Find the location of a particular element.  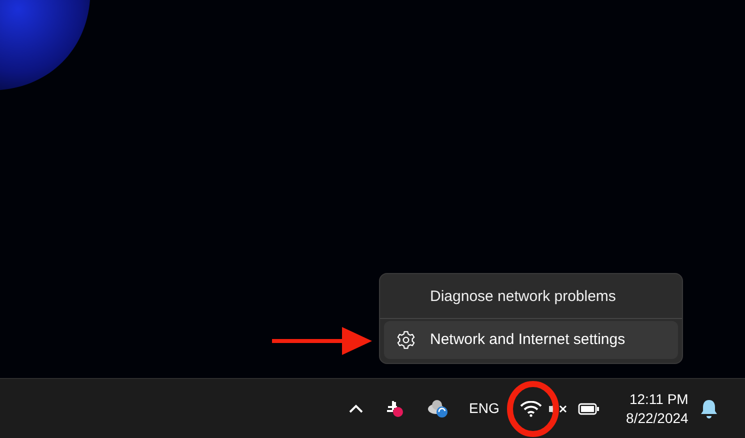

time-text: 12:11 PM is located at coordinates (658, 399).